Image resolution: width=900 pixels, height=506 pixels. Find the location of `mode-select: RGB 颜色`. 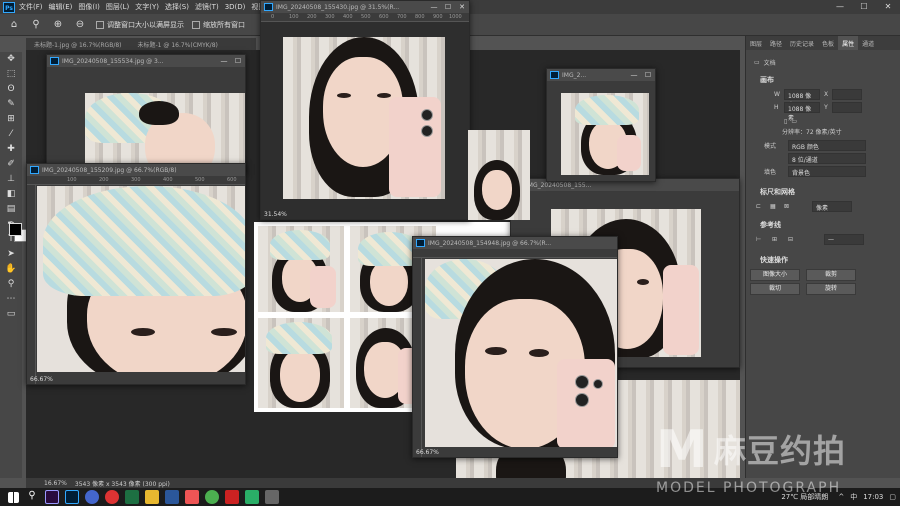

mode-select: RGB 颜色 is located at coordinates (827, 145).